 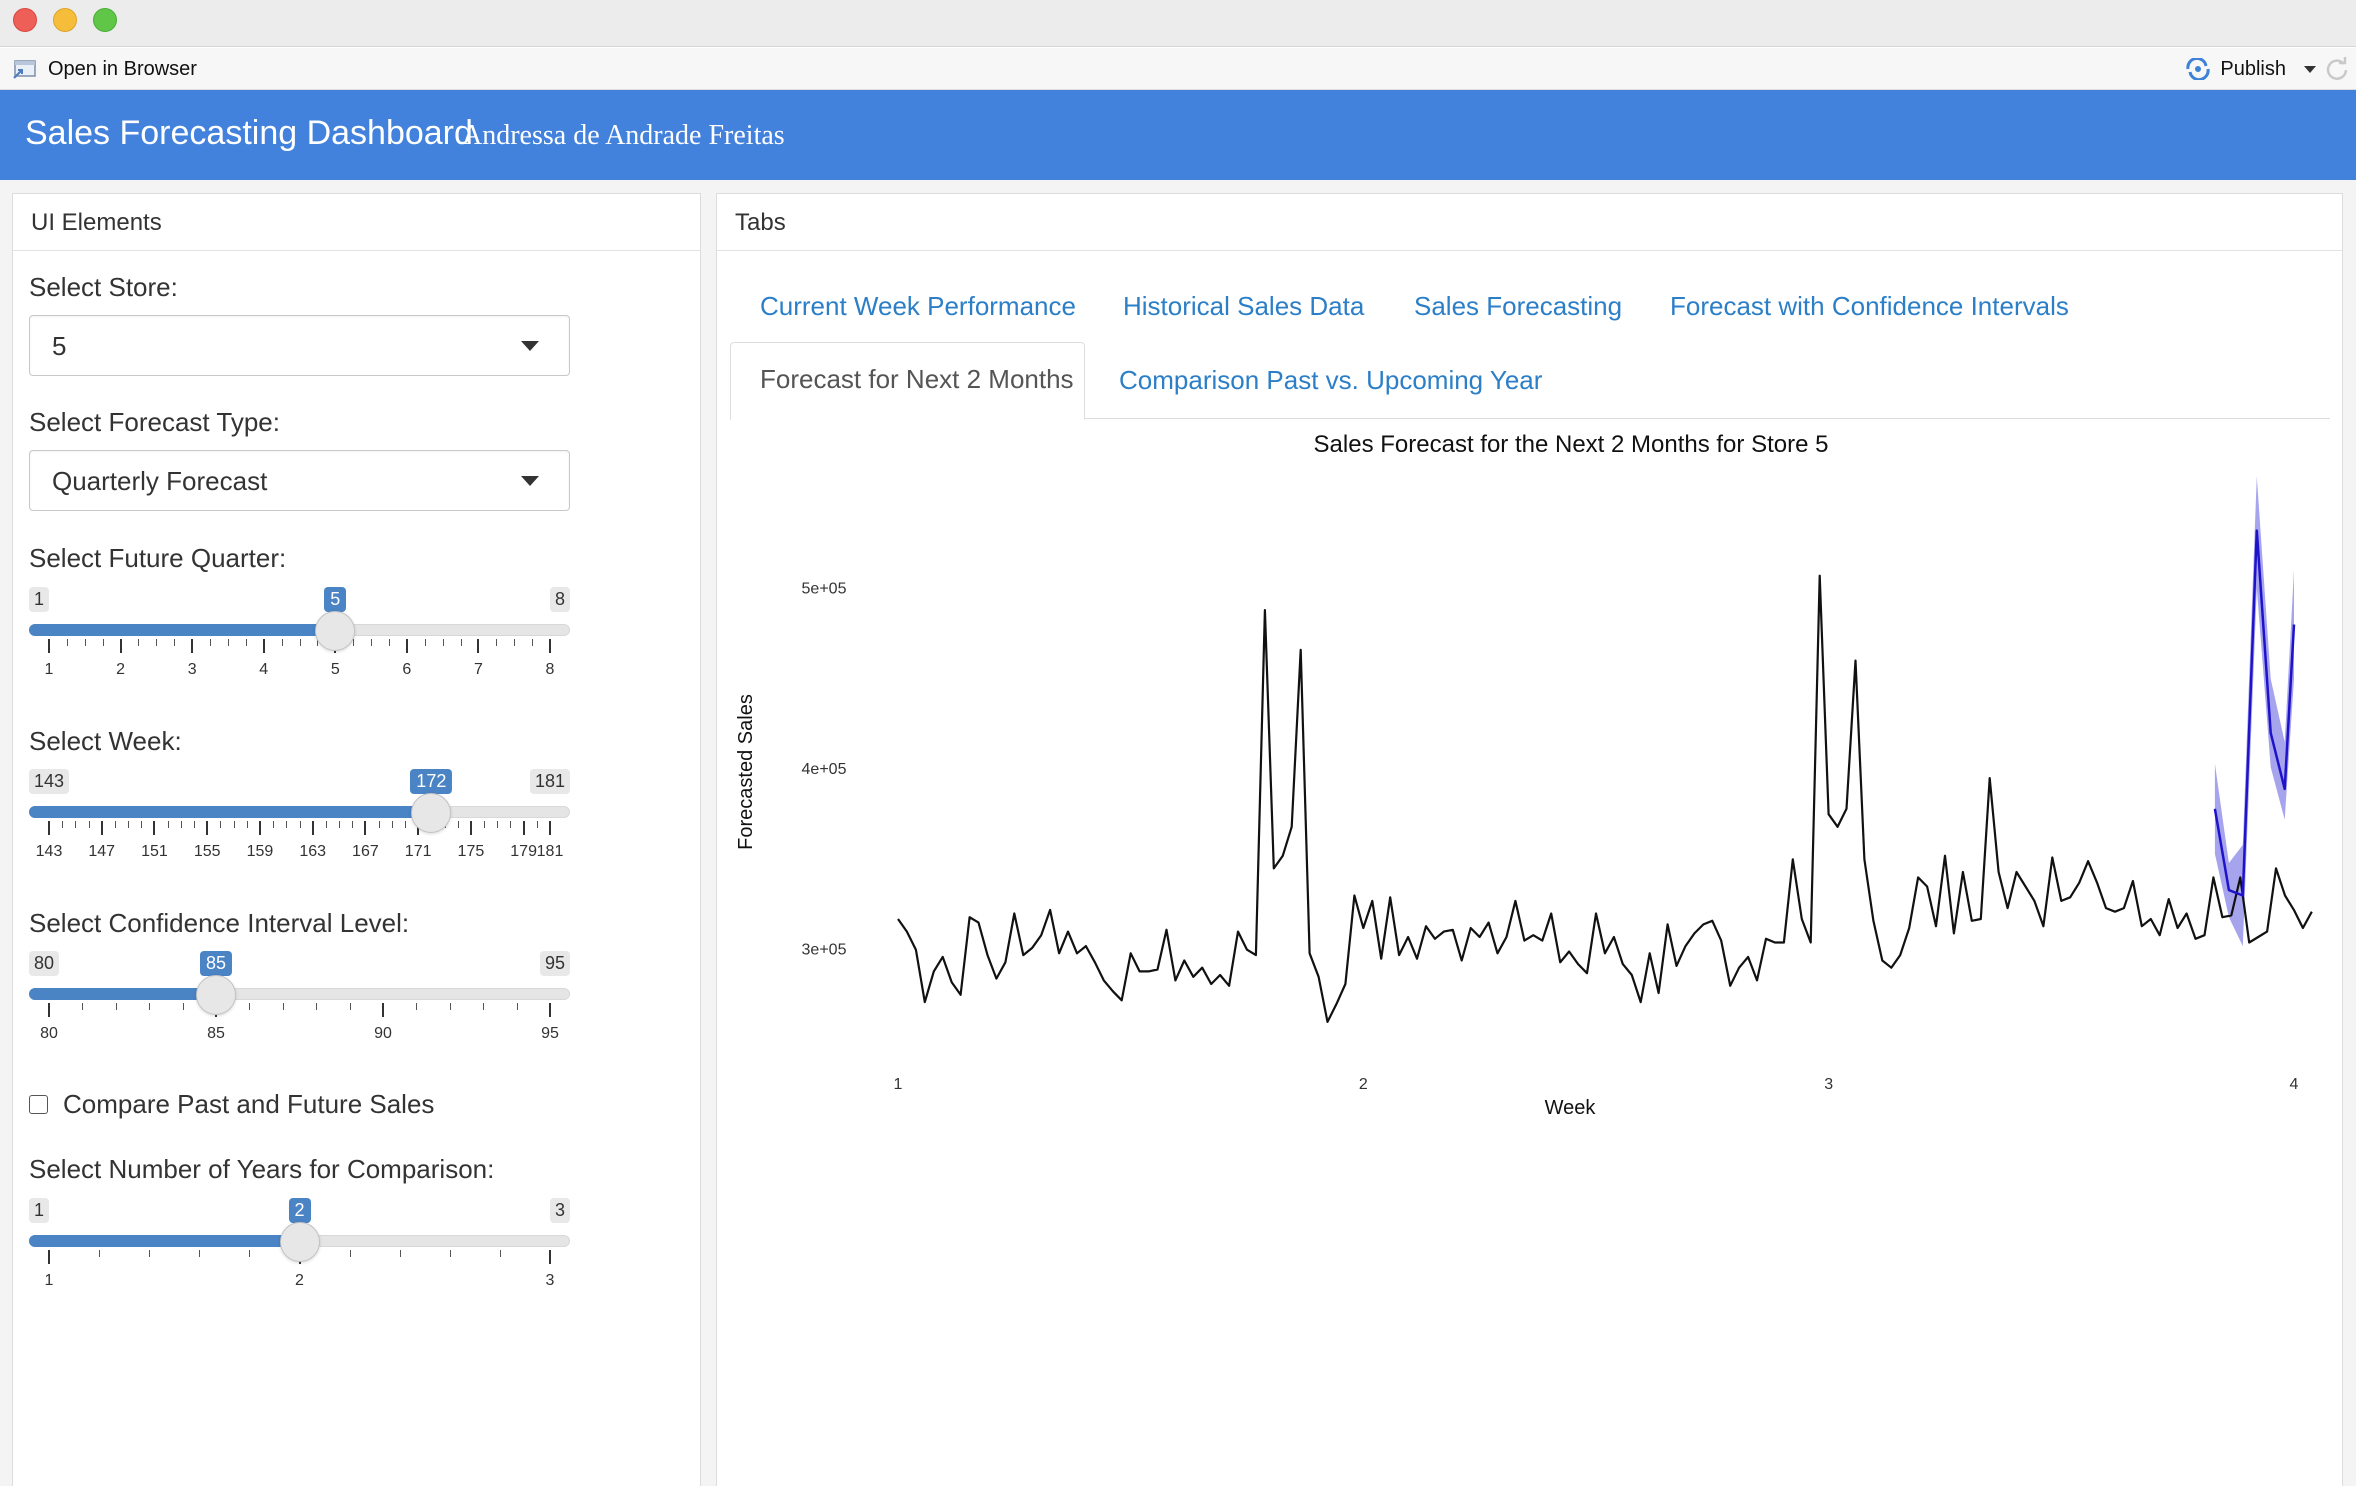 What do you see at coordinates (559, 1210) in the screenshot?
I see `years-slider-max-label: 3` at bounding box center [559, 1210].